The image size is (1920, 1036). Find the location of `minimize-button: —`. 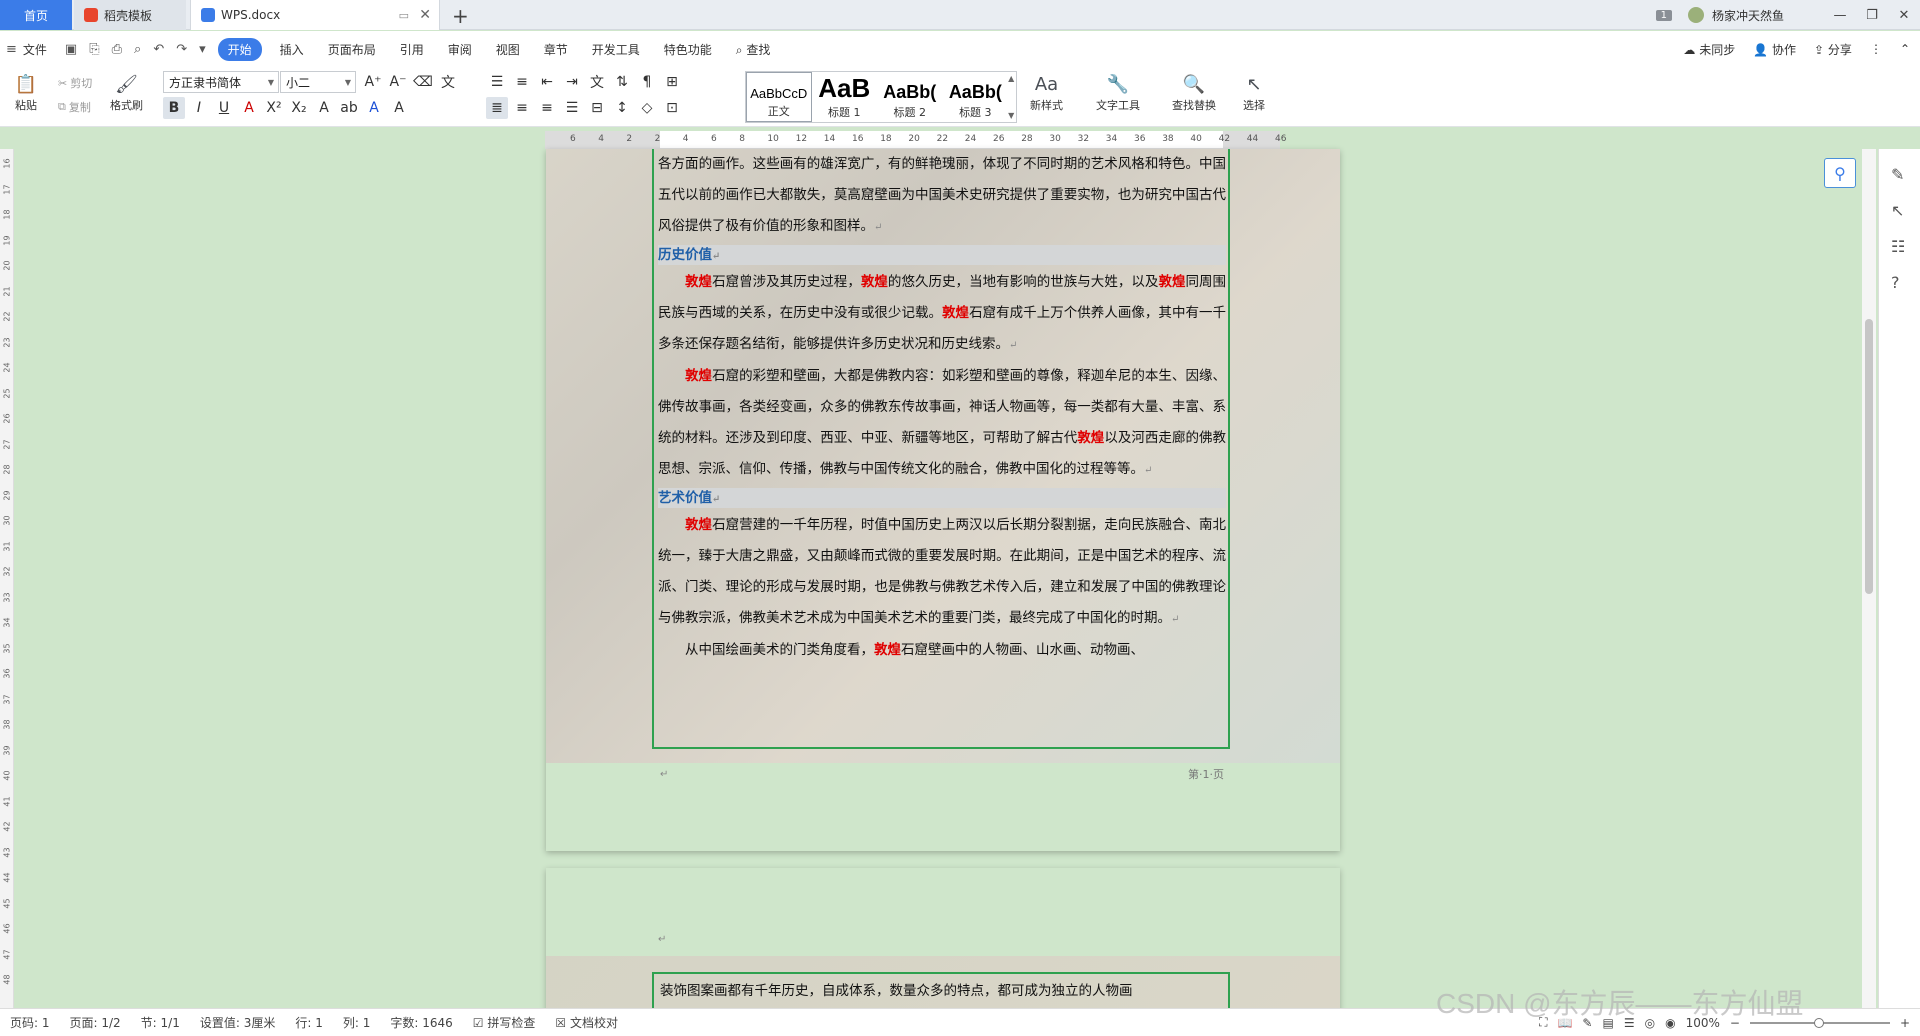

minimize-button: — is located at coordinates (1840, 15).